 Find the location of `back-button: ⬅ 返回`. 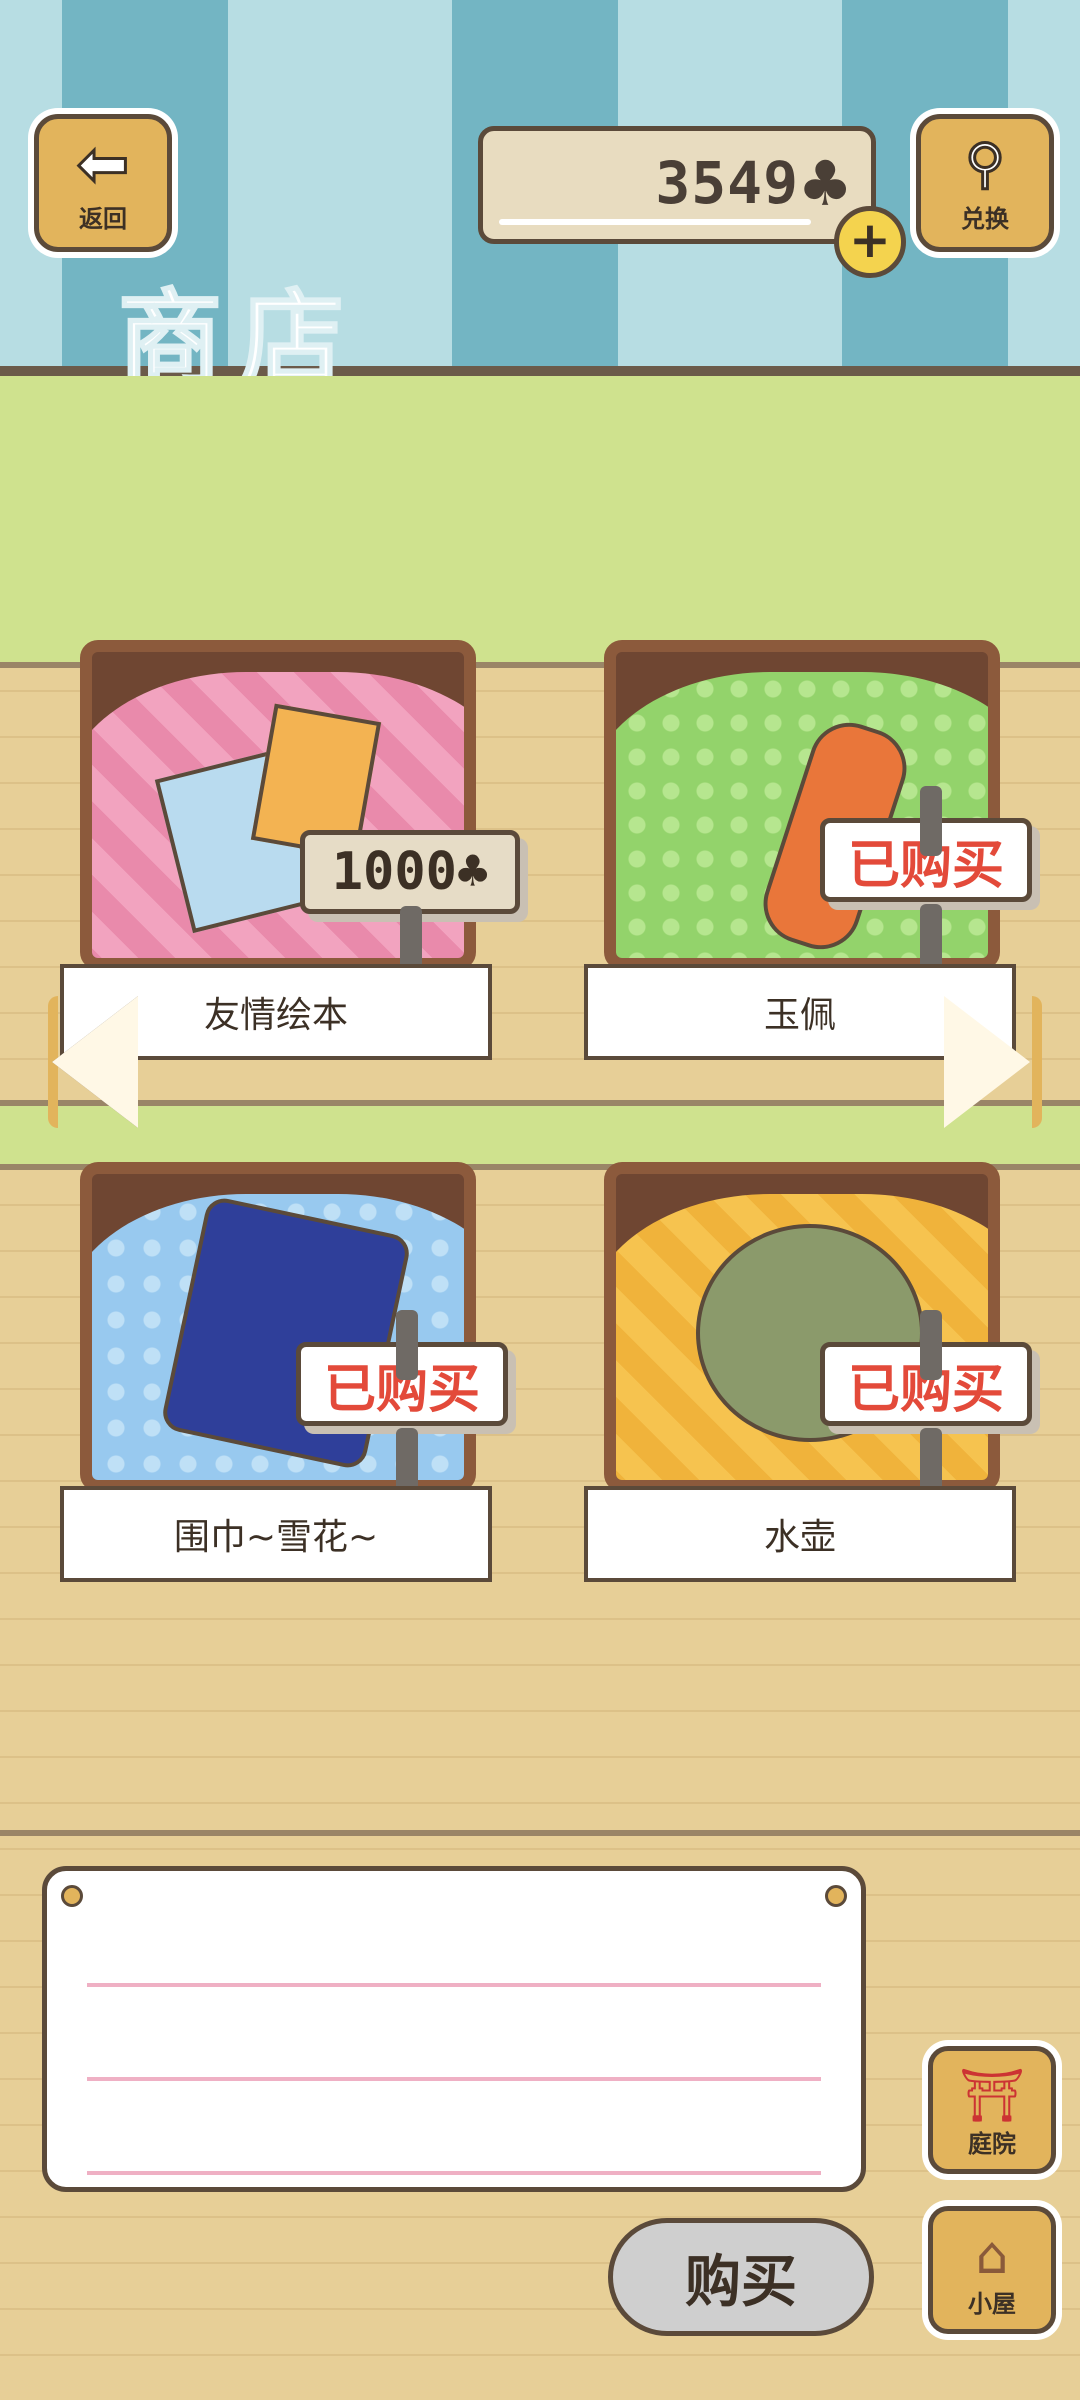

back-button: ⬅ 返回 is located at coordinates (103, 183).